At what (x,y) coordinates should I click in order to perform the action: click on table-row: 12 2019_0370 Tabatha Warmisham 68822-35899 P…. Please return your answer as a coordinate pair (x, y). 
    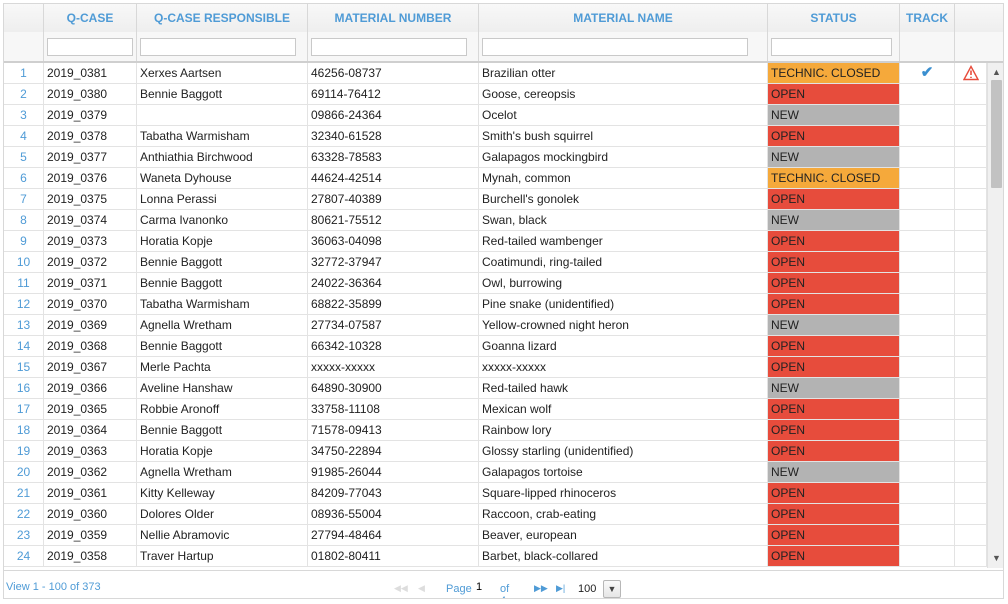
    Looking at the image, I should click on (495, 304).